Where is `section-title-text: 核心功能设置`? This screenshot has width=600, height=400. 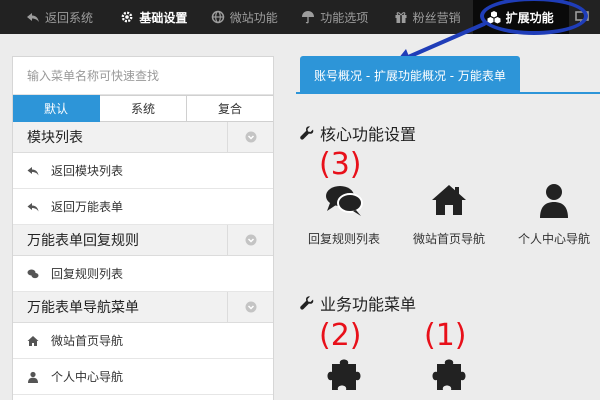
section-title-text: 核心功能设置 is located at coordinates (368, 134).